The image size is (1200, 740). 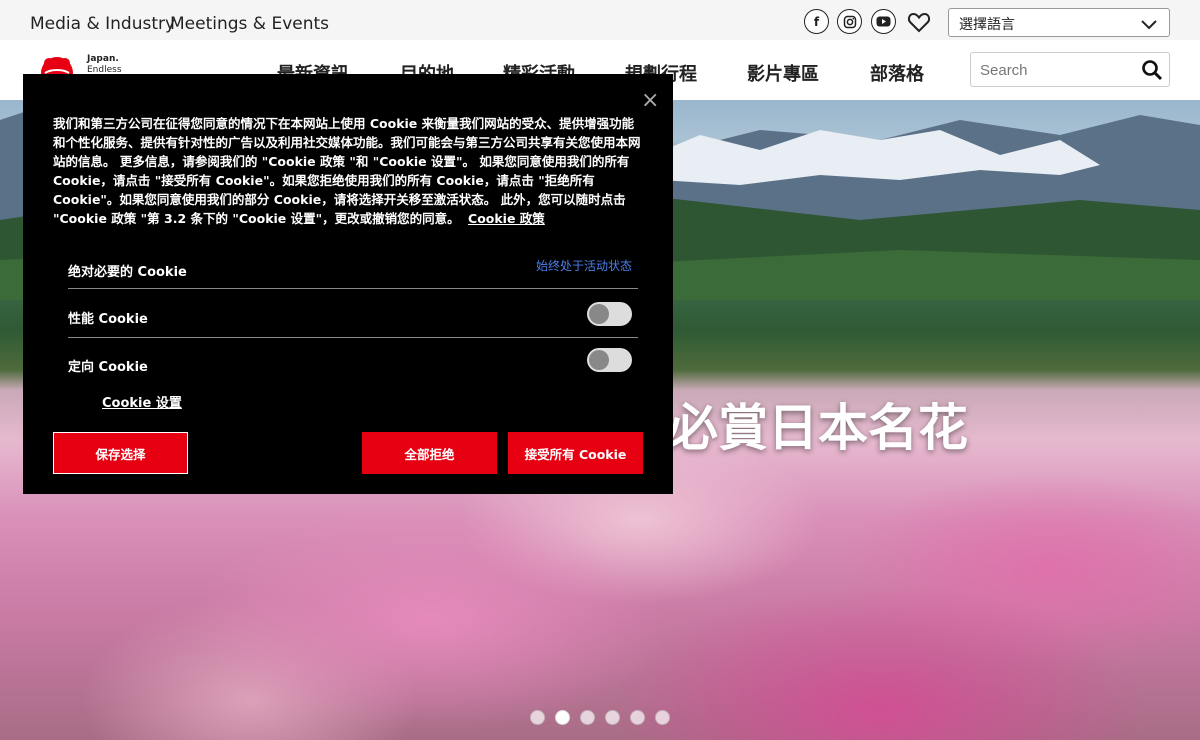 I want to click on cookie-row-label: 绝对必要的 Cookie, so click(x=127, y=272).